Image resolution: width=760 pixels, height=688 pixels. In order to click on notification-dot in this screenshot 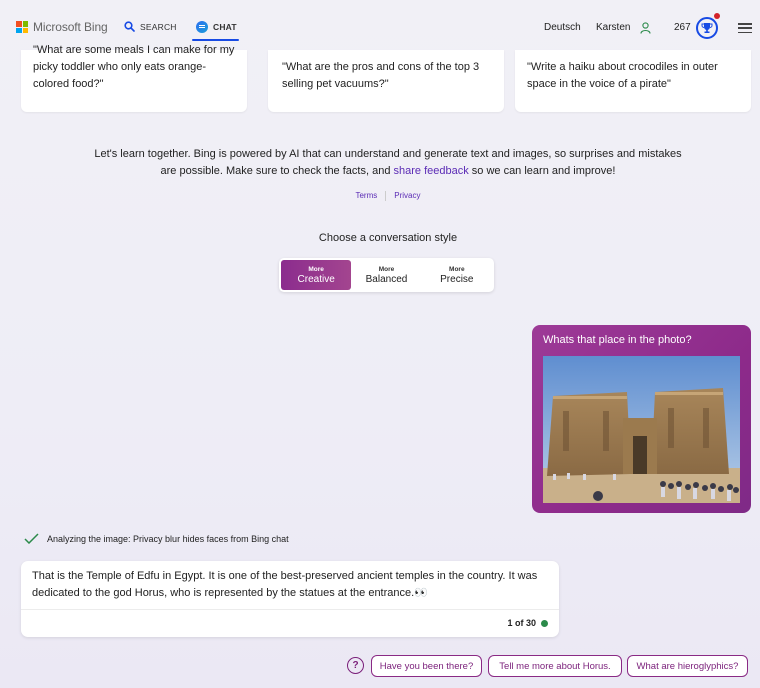, I will do `click(717, 16)`.